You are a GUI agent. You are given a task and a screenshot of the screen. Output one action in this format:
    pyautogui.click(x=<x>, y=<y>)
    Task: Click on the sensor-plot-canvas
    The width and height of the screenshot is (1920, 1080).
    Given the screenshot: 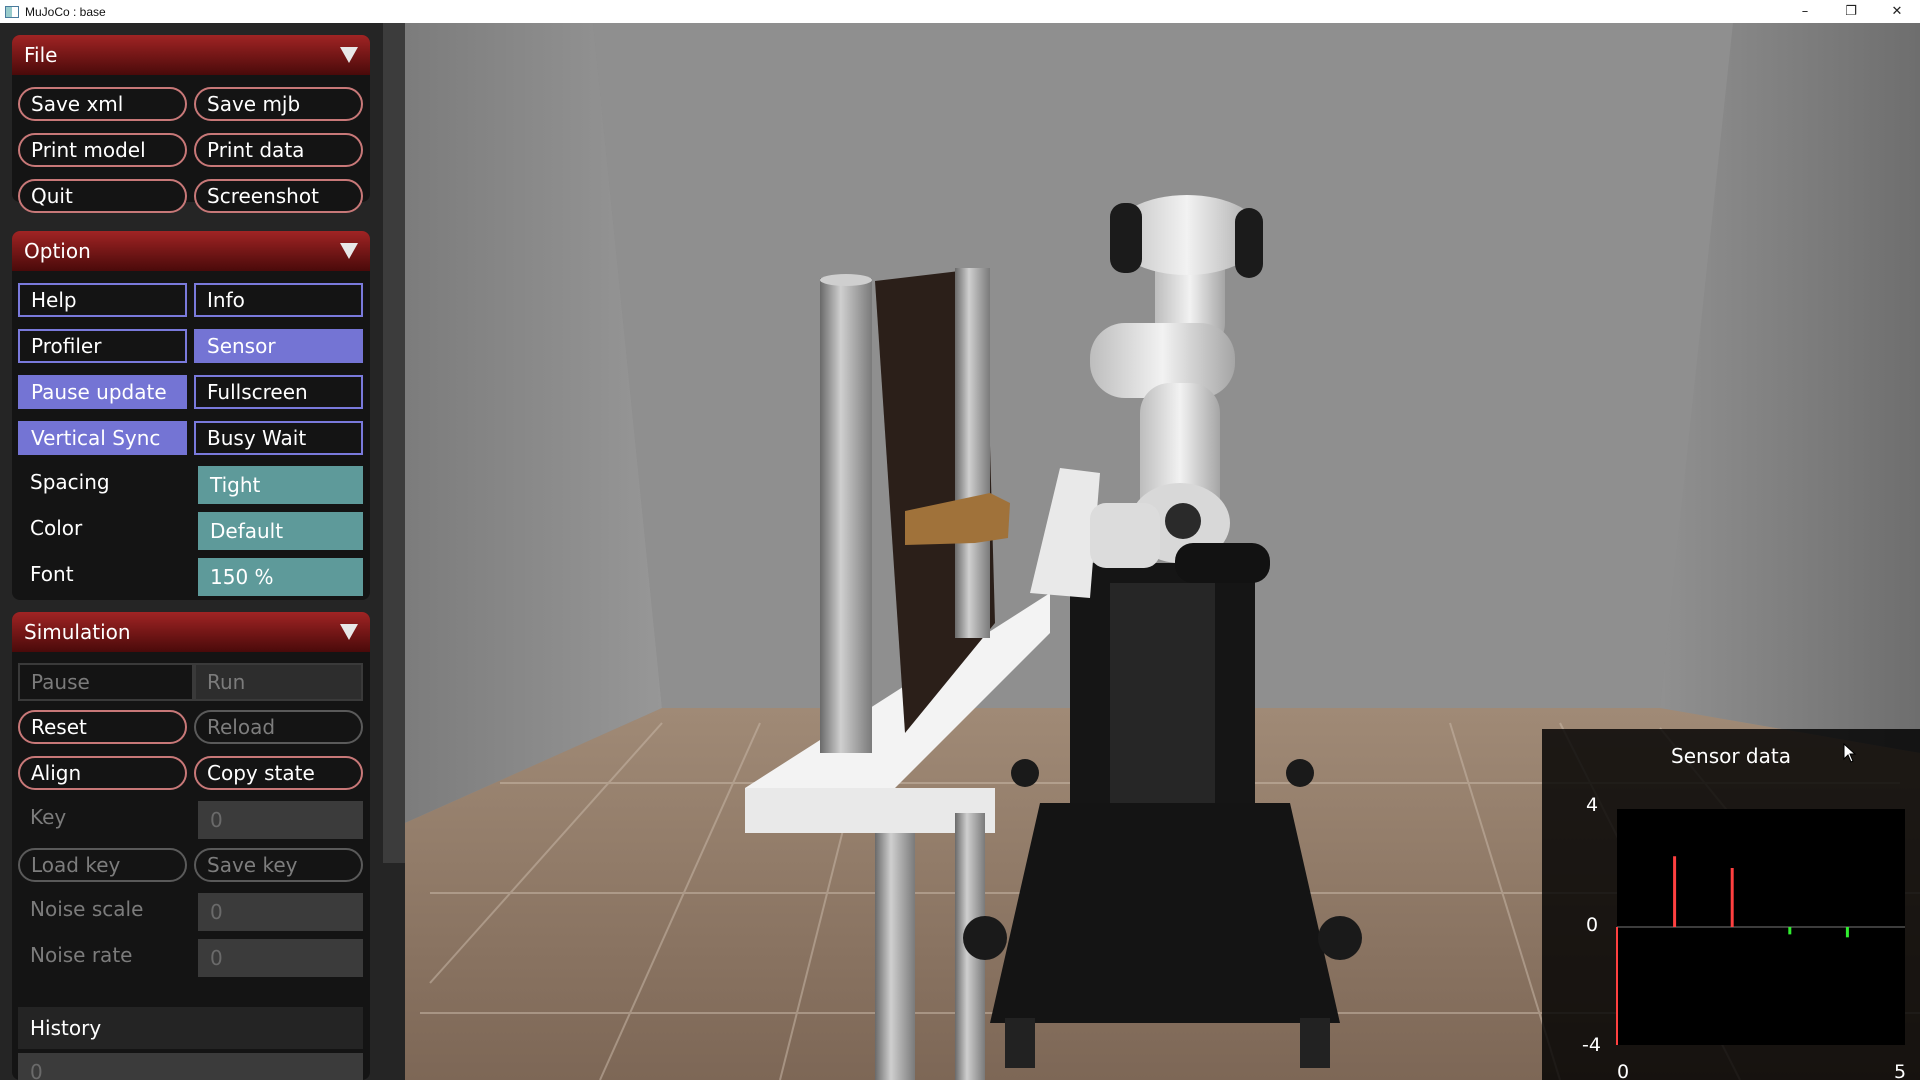 What is the action you would take?
    pyautogui.click(x=1760, y=927)
    